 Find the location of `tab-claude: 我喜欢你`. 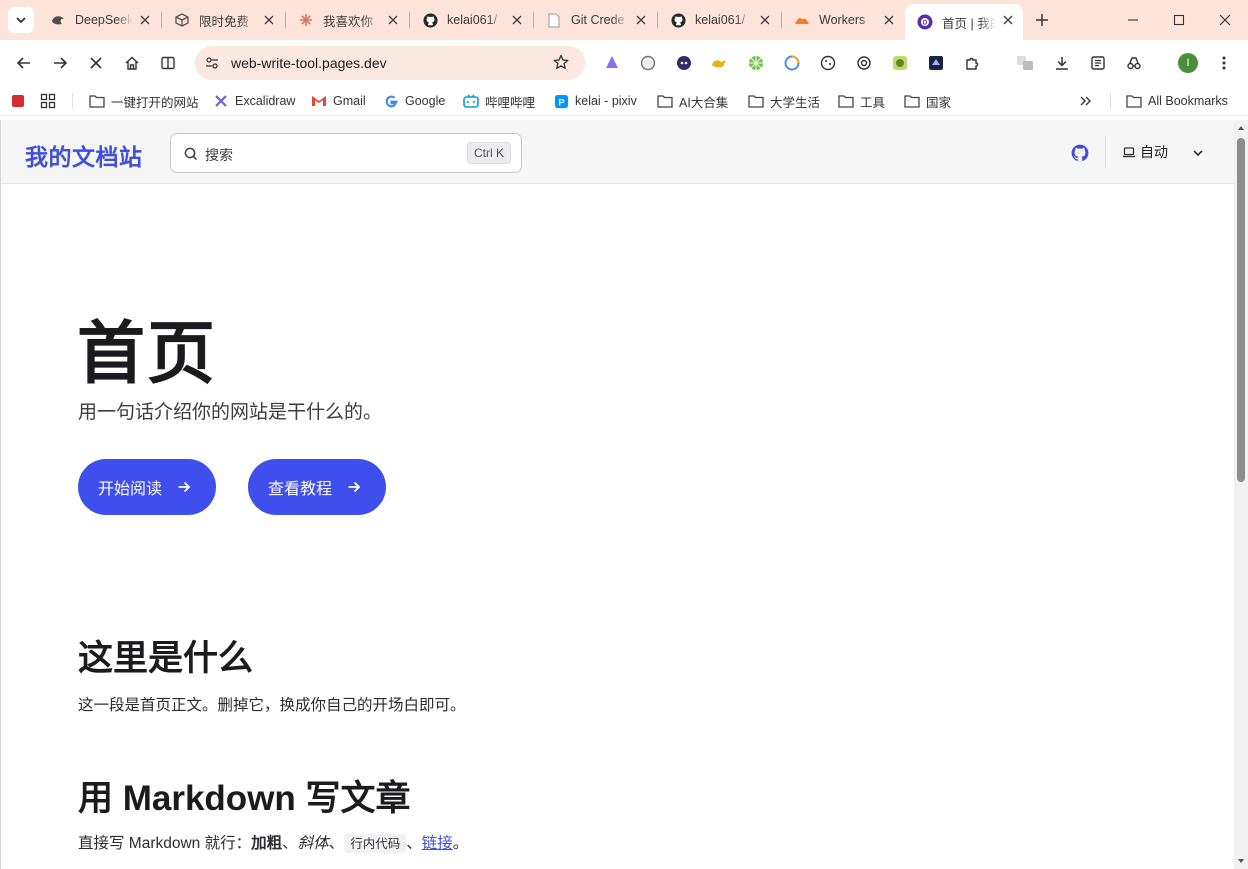

tab-claude: 我喜欢你 is located at coordinates (347, 20).